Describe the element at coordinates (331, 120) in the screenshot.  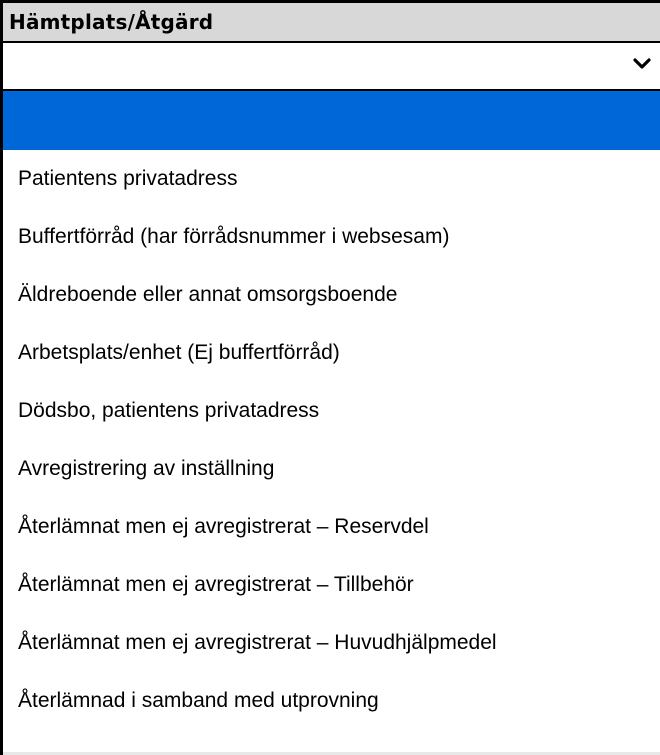
I see `option-empty-highlighted` at that location.